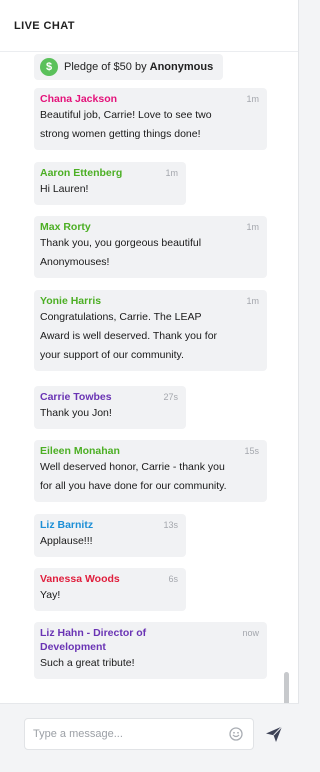 This screenshot has width=320, height=772. I want to click on message-line: Hi Lauren!, so click(64, 189).